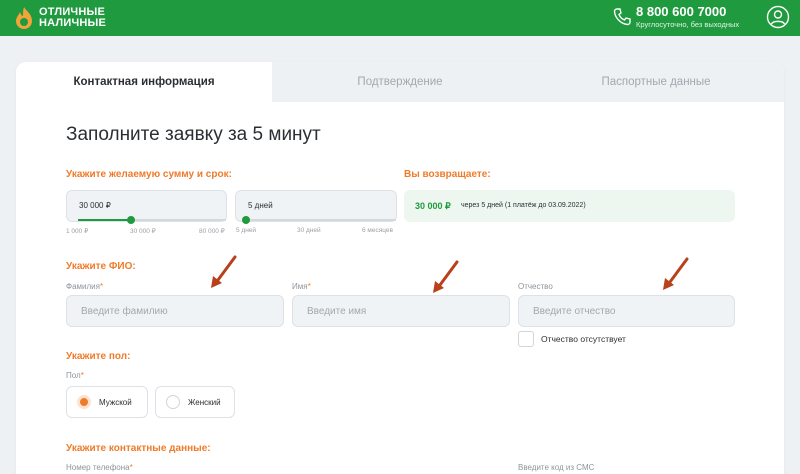 The image size is (800, 474). I want to click on patronymic-label: Отчество, so click(535, 286).